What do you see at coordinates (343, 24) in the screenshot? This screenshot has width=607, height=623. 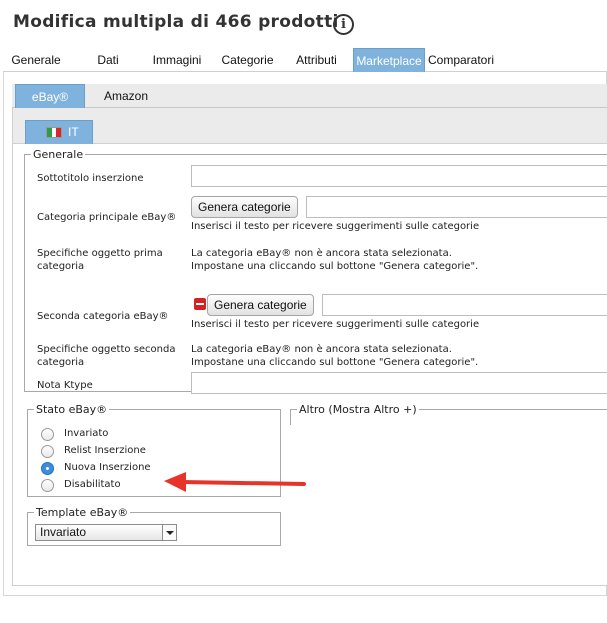 I see `info-icon: i` at bounding box center [343, 24].